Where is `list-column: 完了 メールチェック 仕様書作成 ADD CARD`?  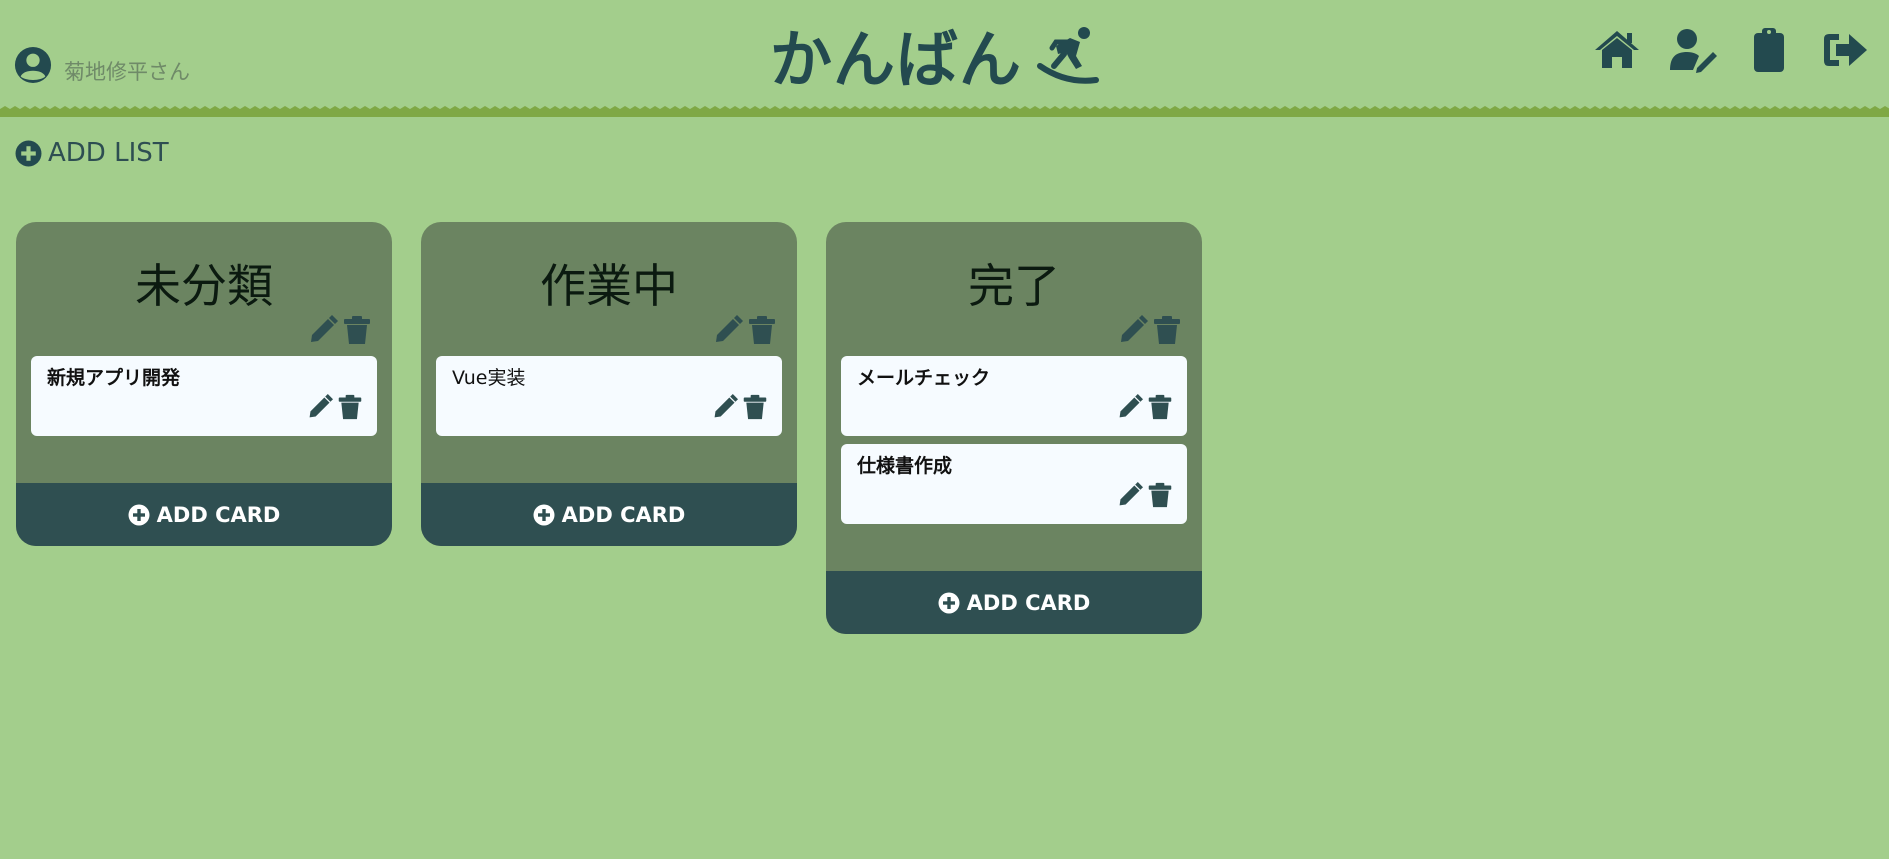
list-column: 完了 メールチェック 仕様書作成 ADD CARD is located at coordinates (1014, 428).